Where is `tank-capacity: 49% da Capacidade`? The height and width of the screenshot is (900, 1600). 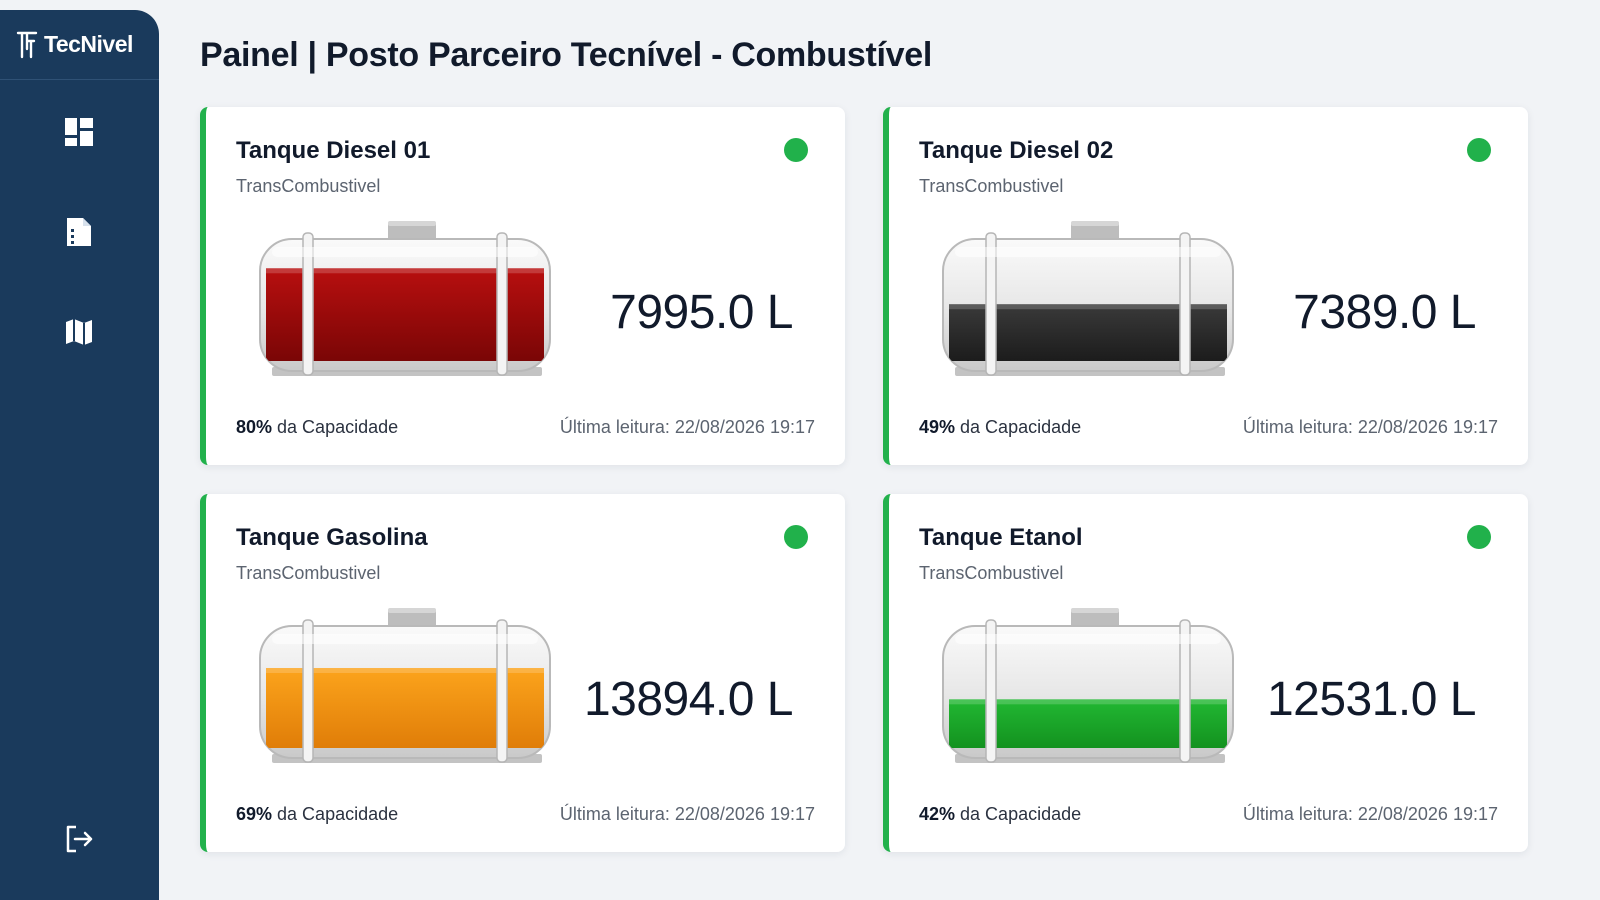
tank-capacity: 49% da Capacidade is located at coordinates (1000, 427).